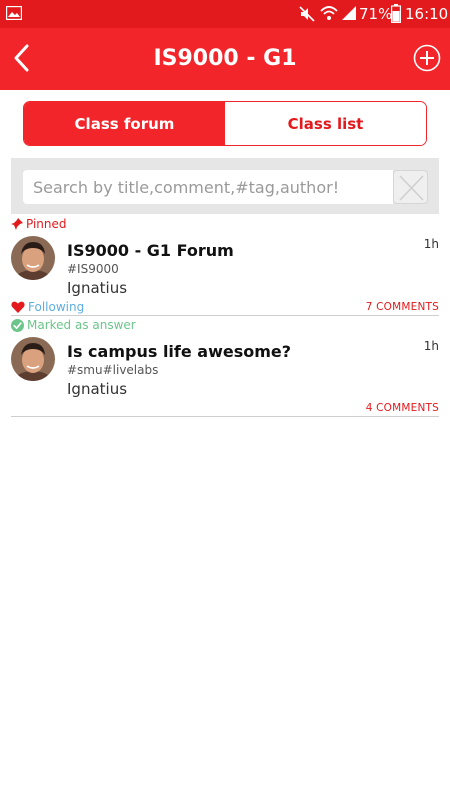 This screenshot has height=800, width=450. What do you see at coordinates (349, 13) in the screenshot?
I see `signal-icon` at bounding box center [349, 13].